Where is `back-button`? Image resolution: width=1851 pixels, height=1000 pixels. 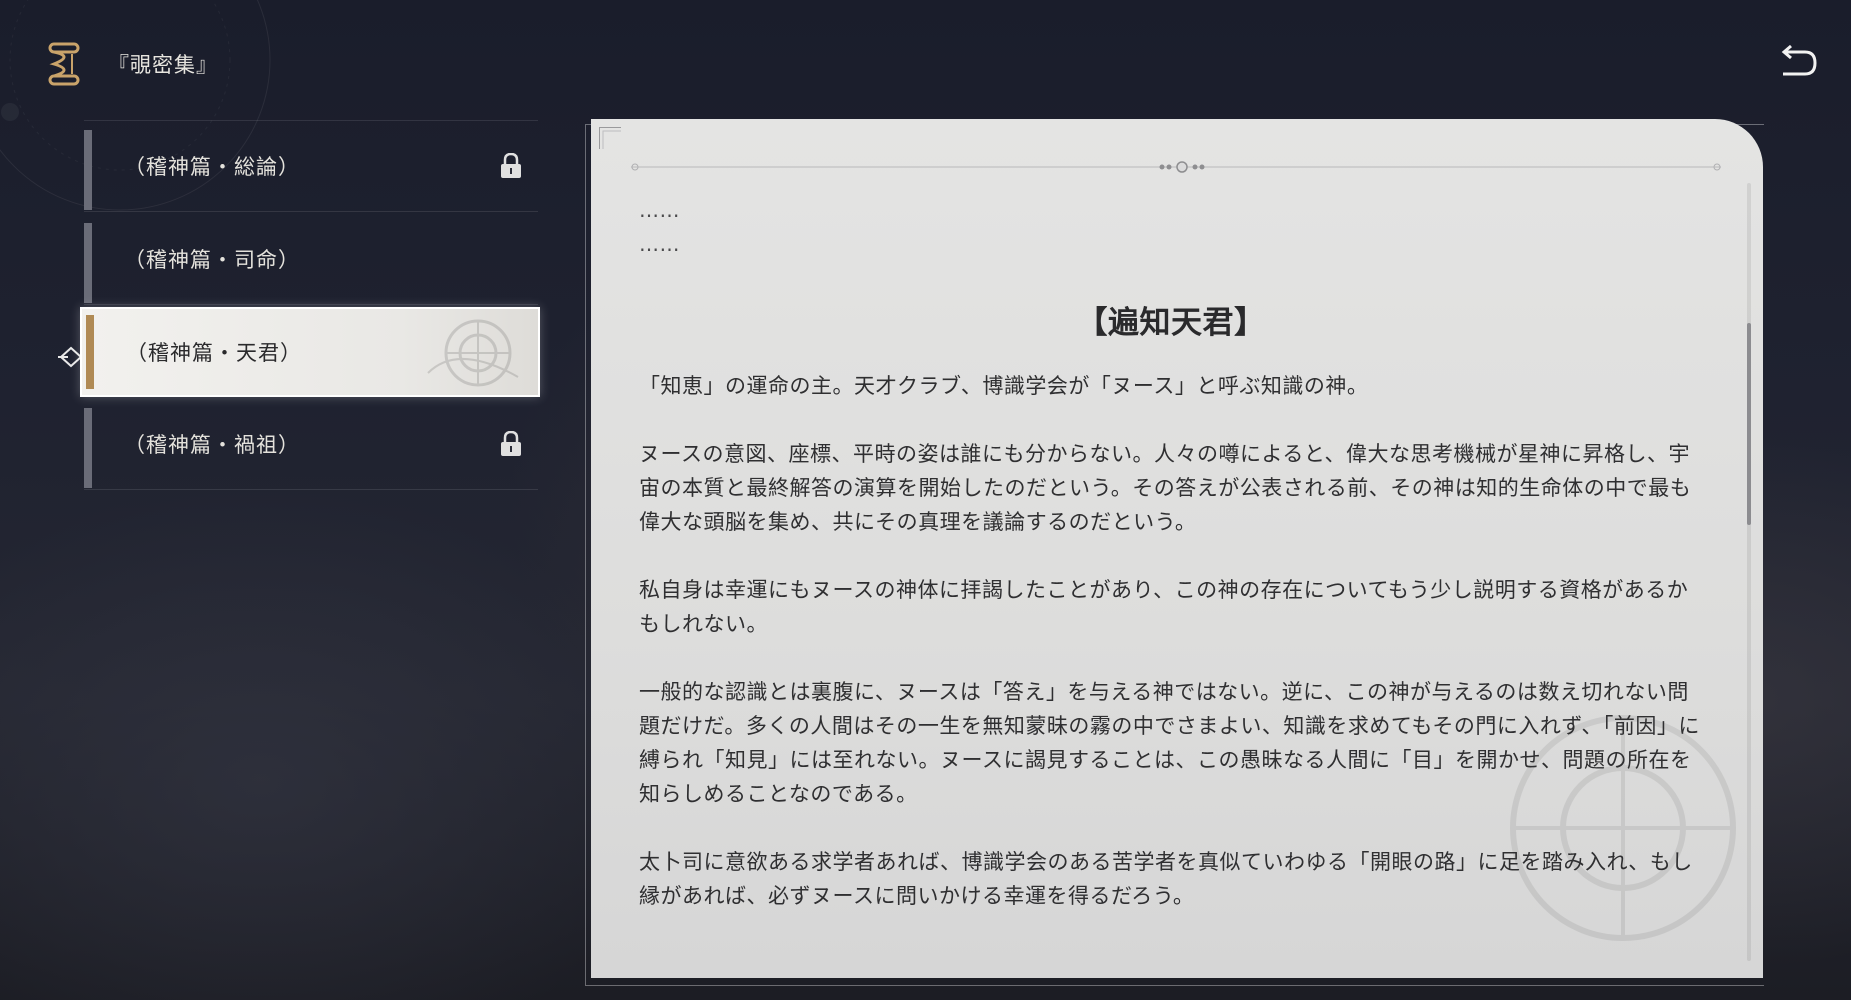
back-button is located at coordinates (1797, 64).